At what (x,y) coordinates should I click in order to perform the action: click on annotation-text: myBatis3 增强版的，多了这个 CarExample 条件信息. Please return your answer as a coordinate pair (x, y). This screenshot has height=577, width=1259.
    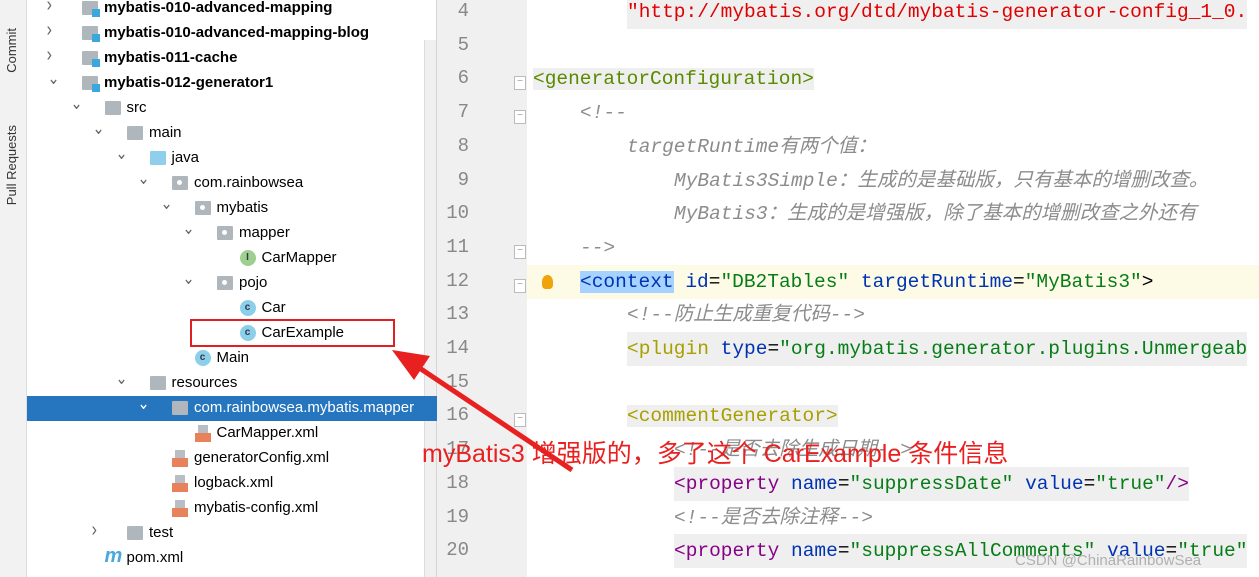
    Looking at the image, I should click on (715, 454).